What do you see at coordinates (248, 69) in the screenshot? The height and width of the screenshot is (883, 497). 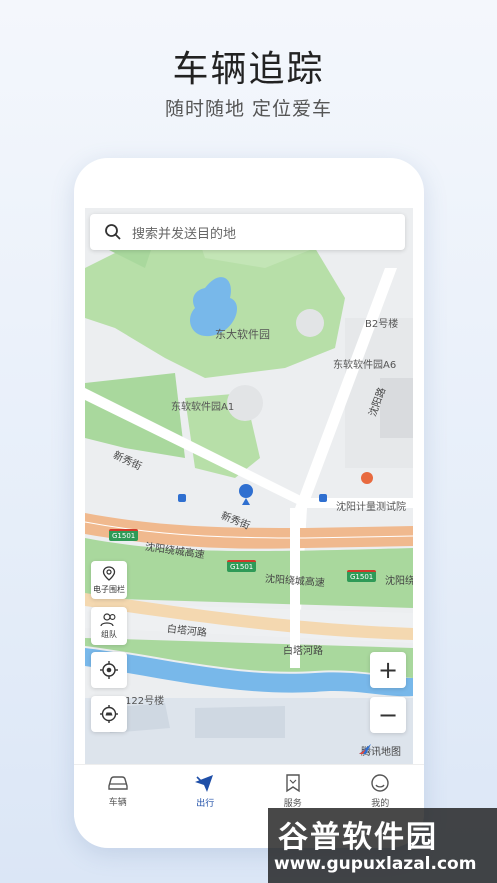 I see `promo-title: 车辆追踪` at bounding box center [248, 69].